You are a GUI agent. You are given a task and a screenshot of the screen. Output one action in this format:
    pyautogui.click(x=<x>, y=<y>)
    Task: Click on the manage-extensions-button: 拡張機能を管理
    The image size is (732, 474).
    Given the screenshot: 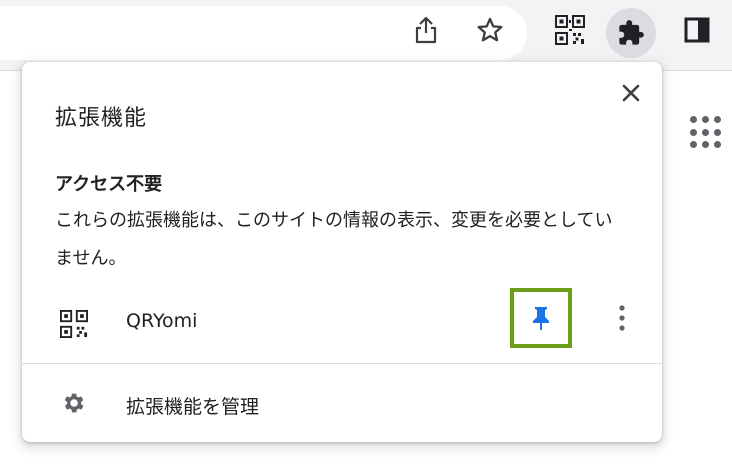 What is the action you would take?
    pyautogui.click(x=342, y=404)
    